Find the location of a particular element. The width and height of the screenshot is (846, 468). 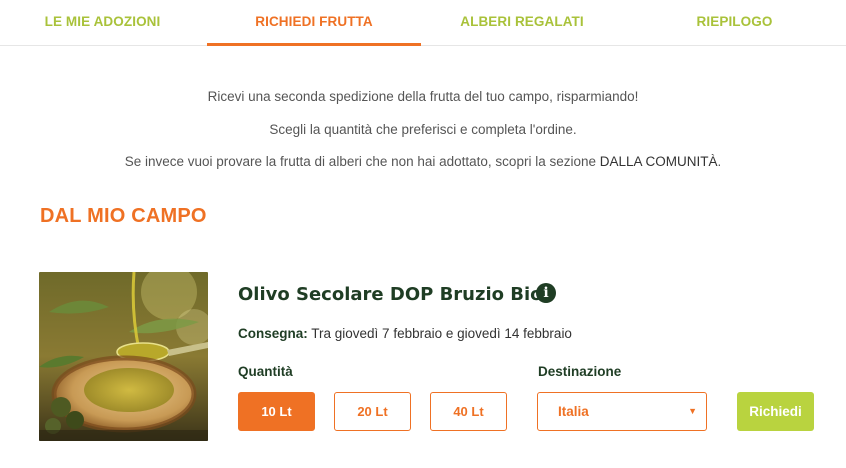

delivery-label: Consegna: is located at coordinates (273, 333).